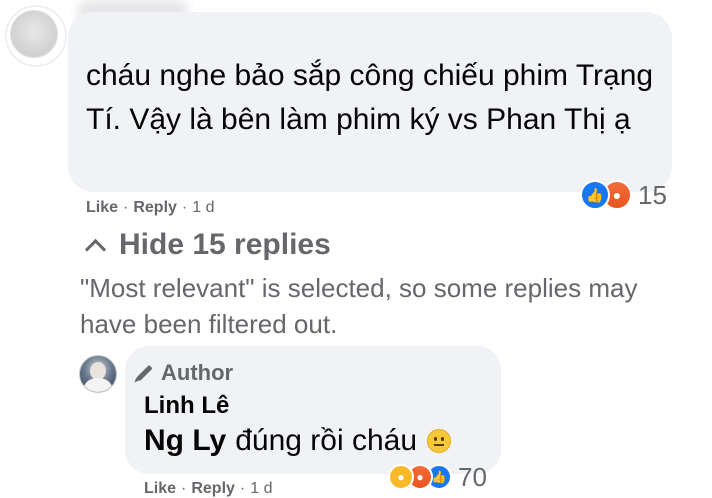 Image resolution: width=712 pixels, height=498 pixels. I want to click on author-avatar, so click(98, 374).